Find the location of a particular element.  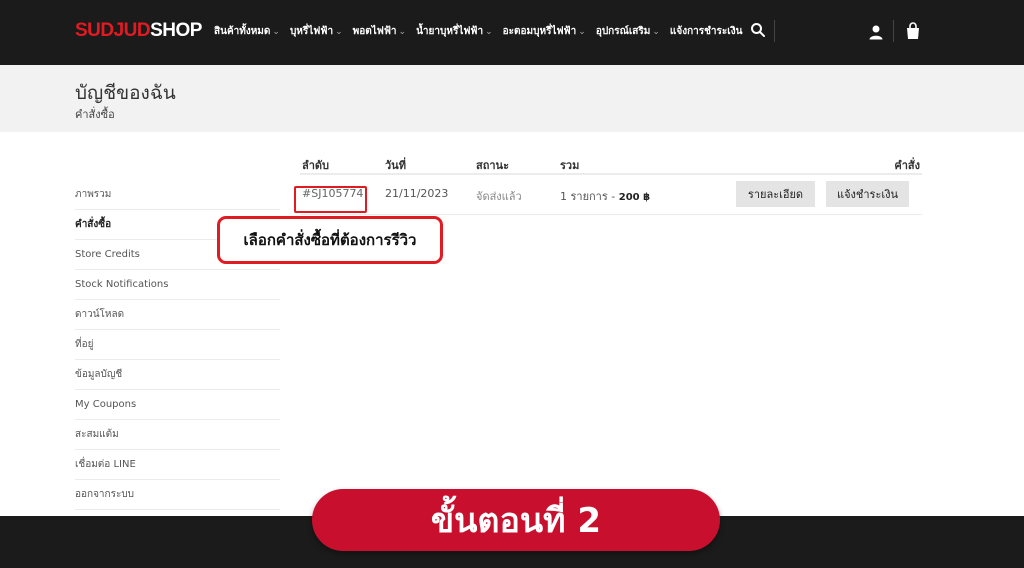

column-header-number: ลำดับ is located at coordinates (316, 165).